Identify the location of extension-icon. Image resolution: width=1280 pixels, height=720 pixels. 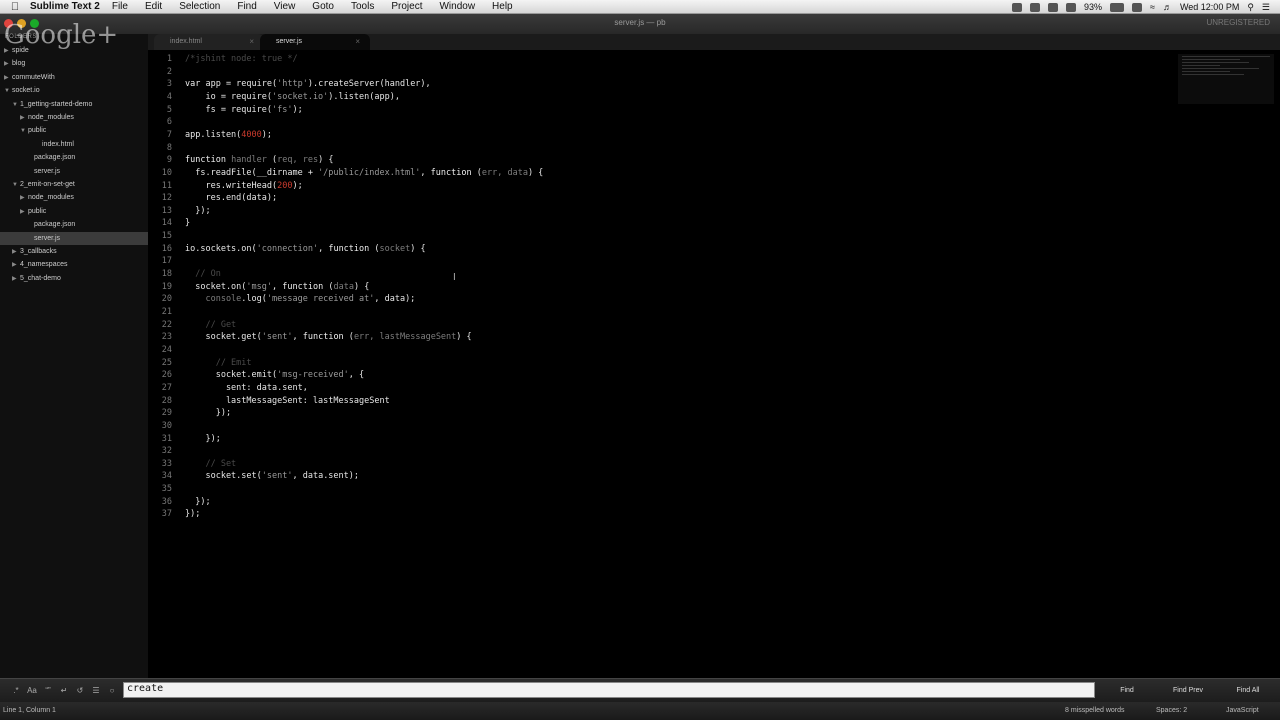
(1034, 7).